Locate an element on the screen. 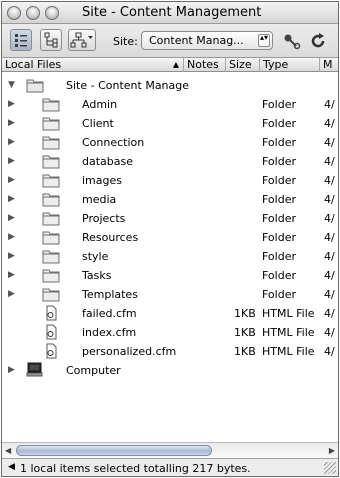  tree-row-folder: ▶ images Folder 4/ is located at coordinates (170, 180).